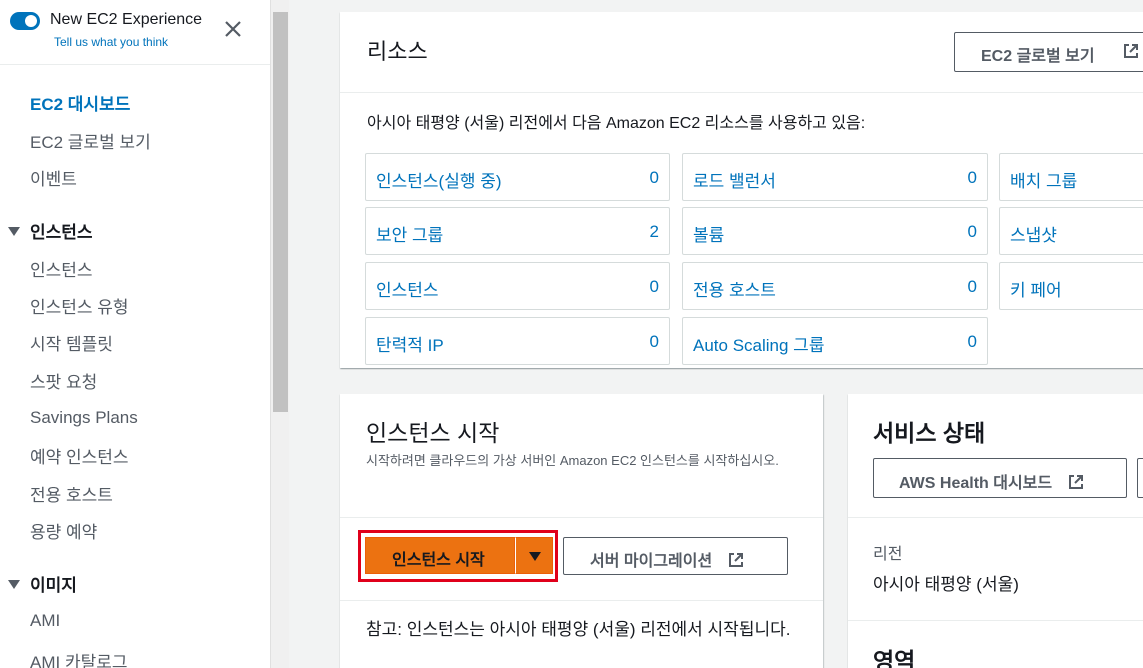  I want to click on resource-label: 인스턴스(실행 중), so click(439, 181).